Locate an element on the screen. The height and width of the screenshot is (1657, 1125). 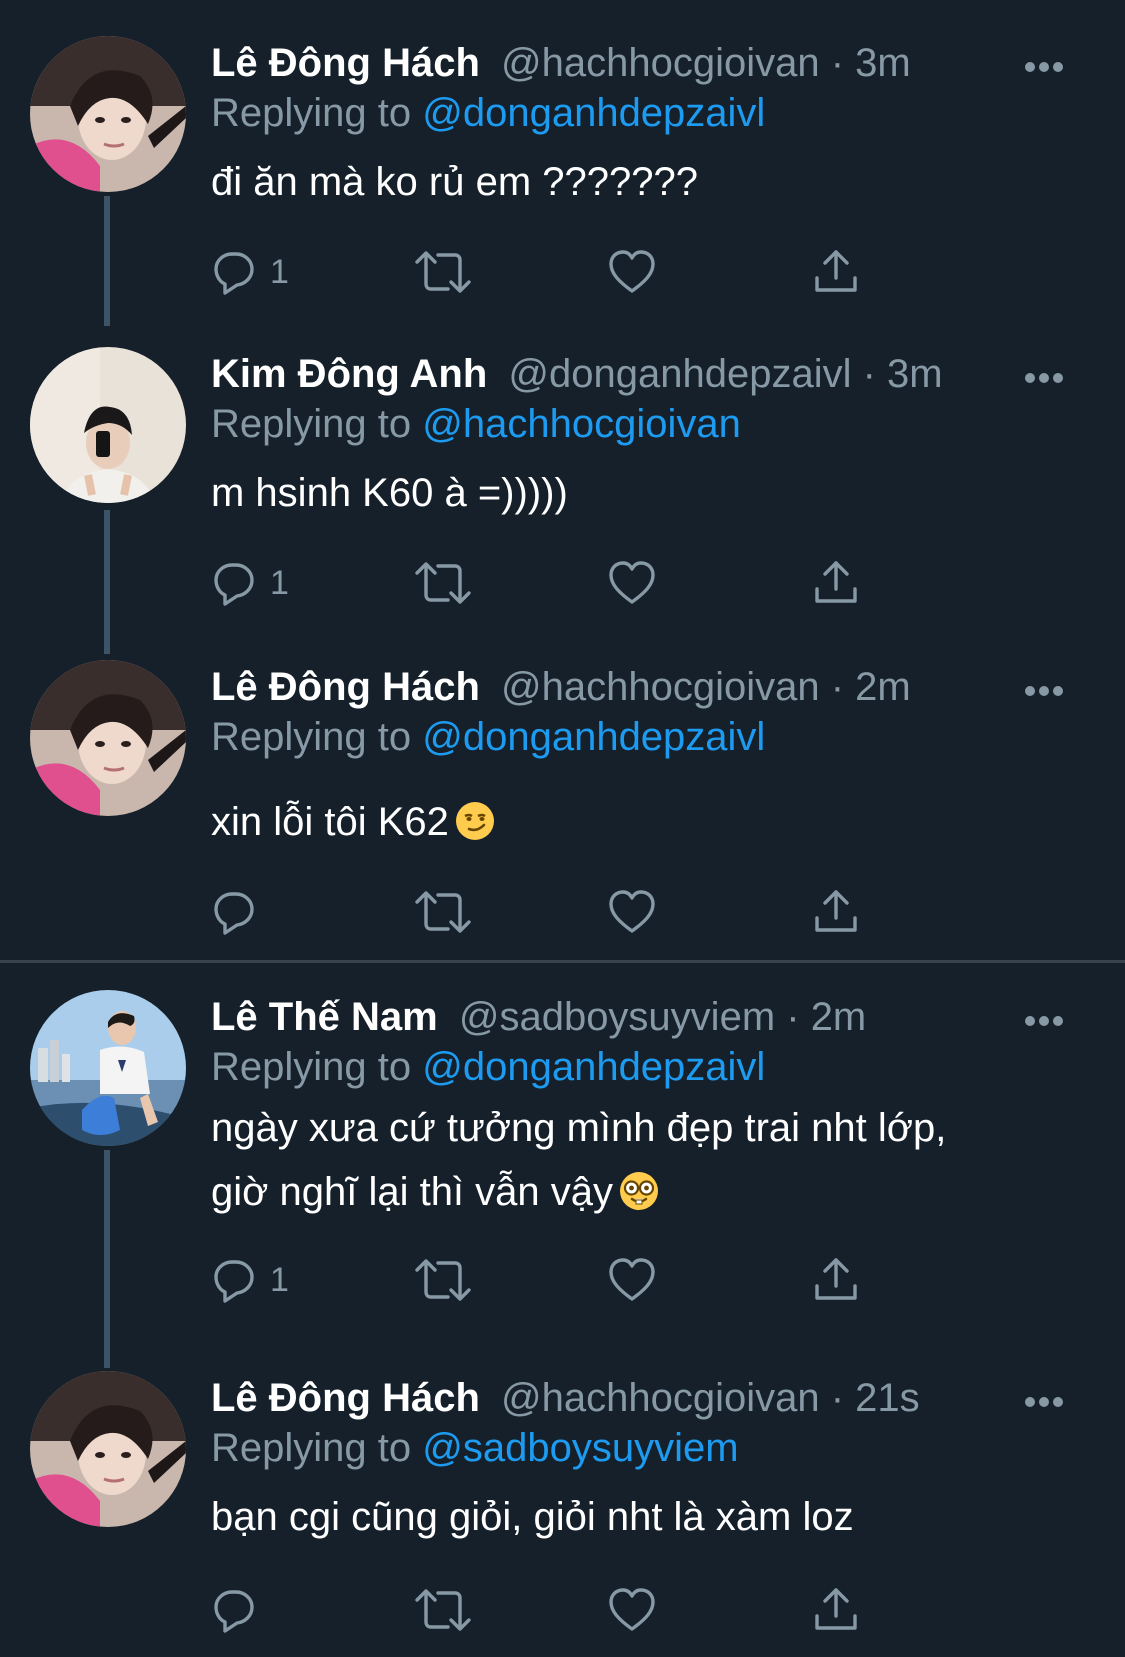
tweet-text: m hsinh K60 à =))))) is located at coordinates (651, 493).